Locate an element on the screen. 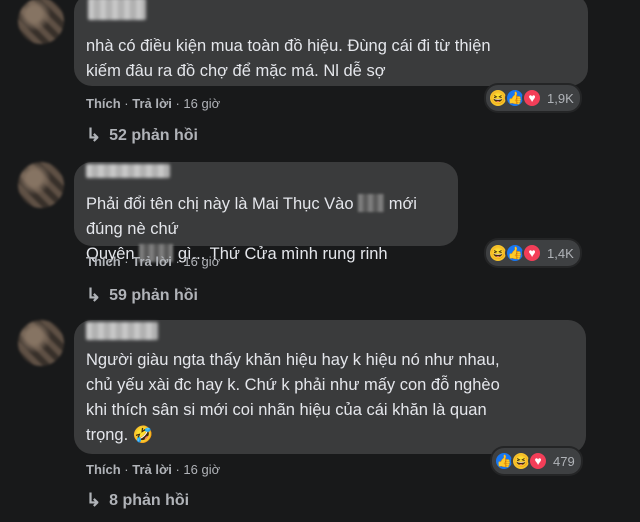 The image size is (640, 522). censored-word is located at coordinates (371, 203).